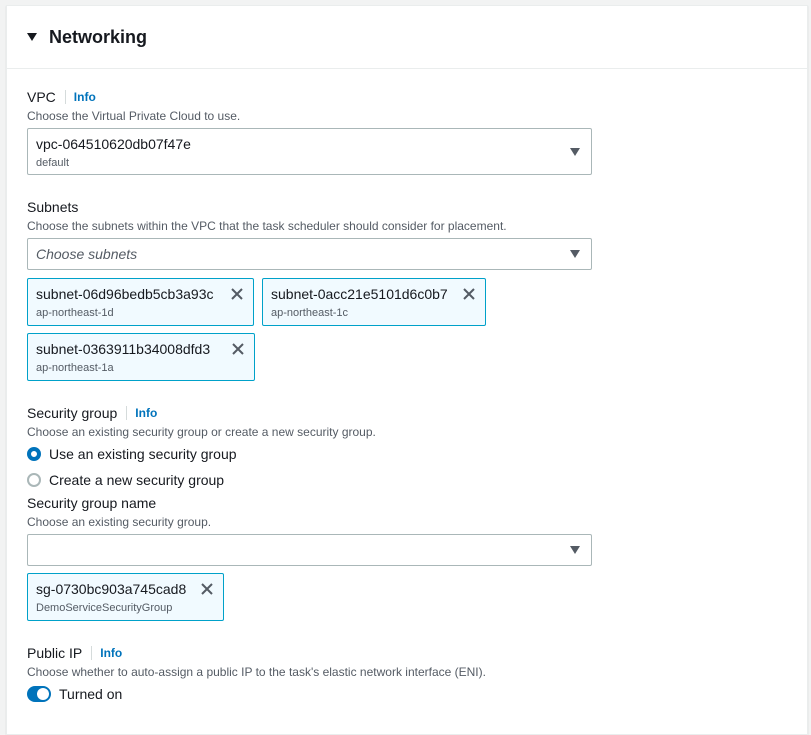 This screenshot has height=735, width=811. I want to click on radio-checked-icon, so click(34, 454).